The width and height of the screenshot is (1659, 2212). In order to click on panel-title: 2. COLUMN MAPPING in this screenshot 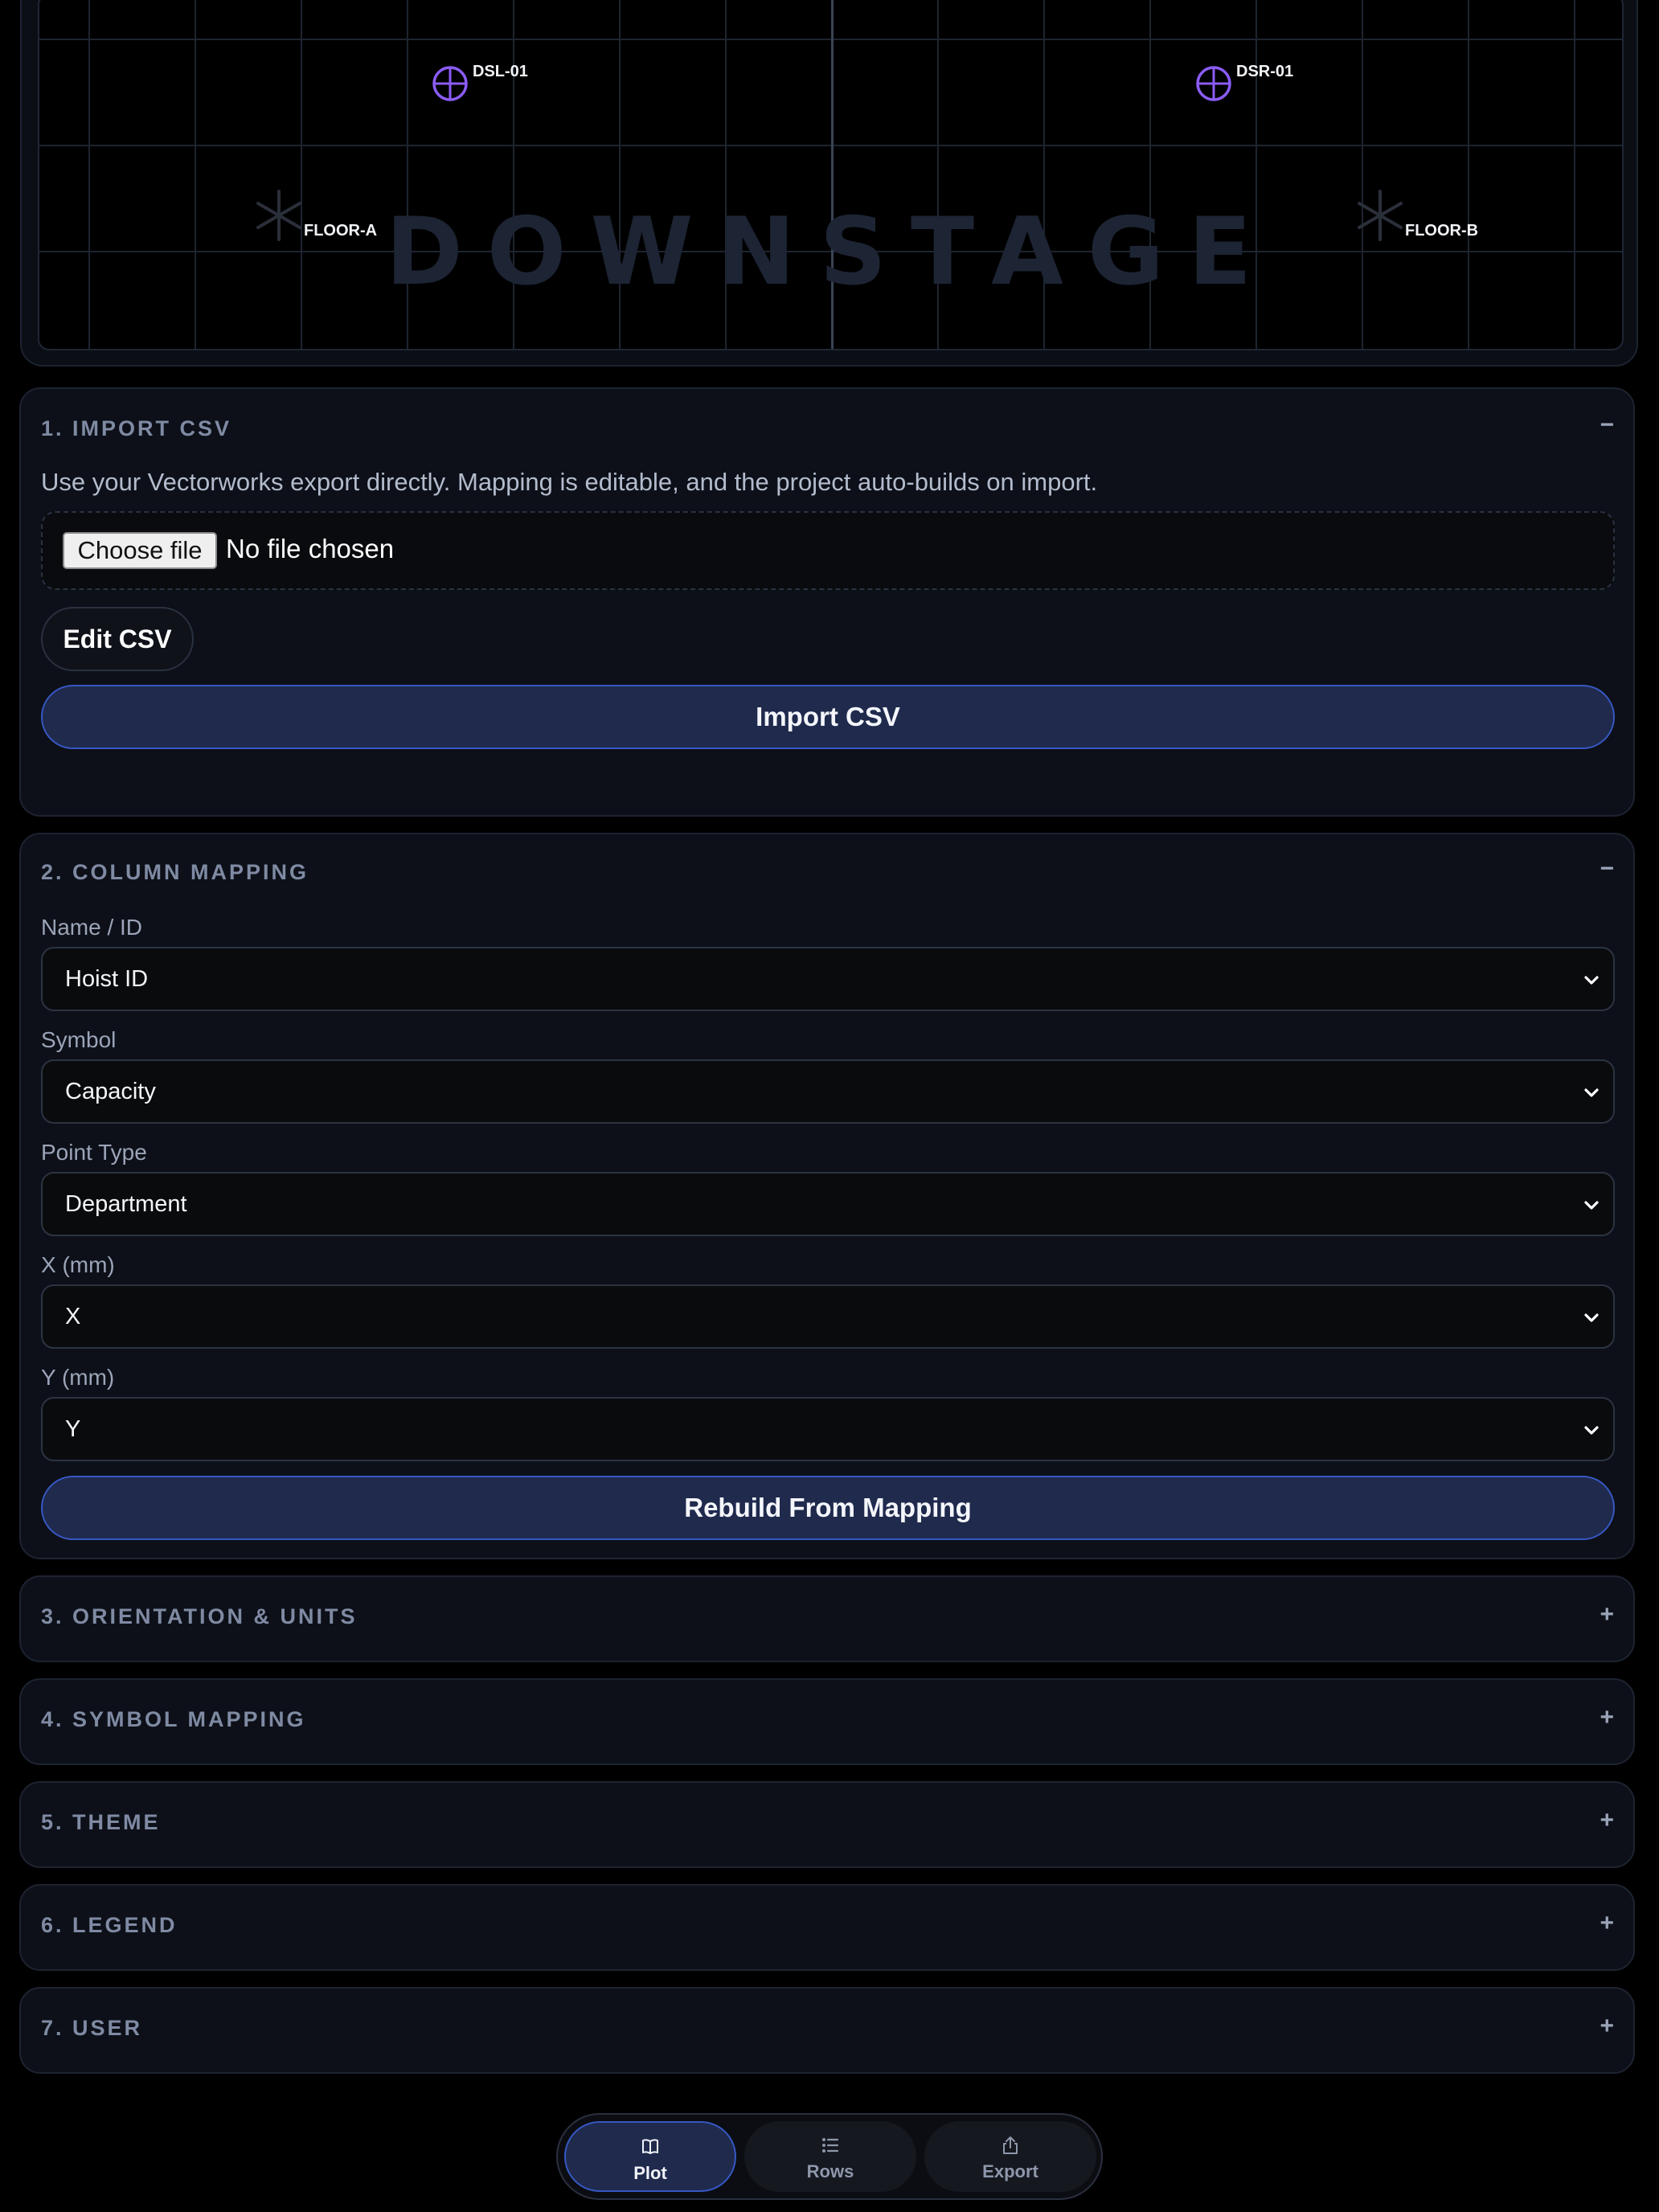, I will do `click(175, 872)`.